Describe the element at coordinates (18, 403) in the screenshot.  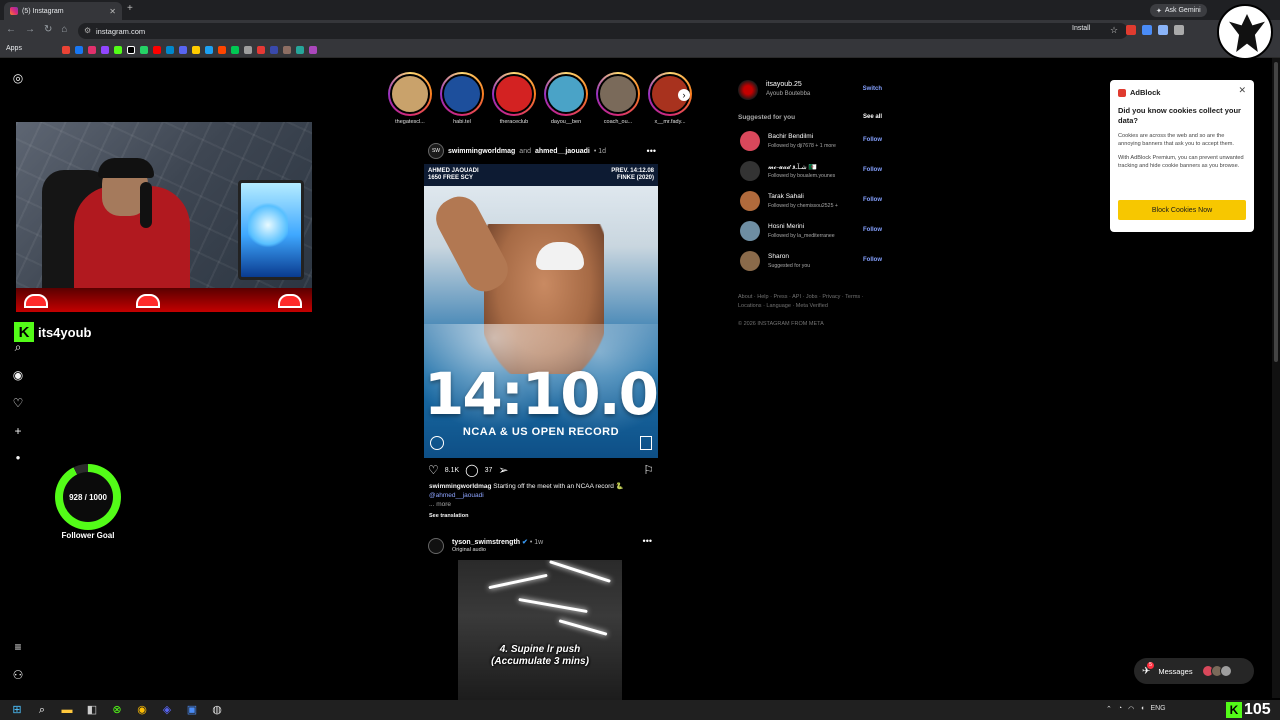
I see `notifications-heart-icon: ♡` at that location.